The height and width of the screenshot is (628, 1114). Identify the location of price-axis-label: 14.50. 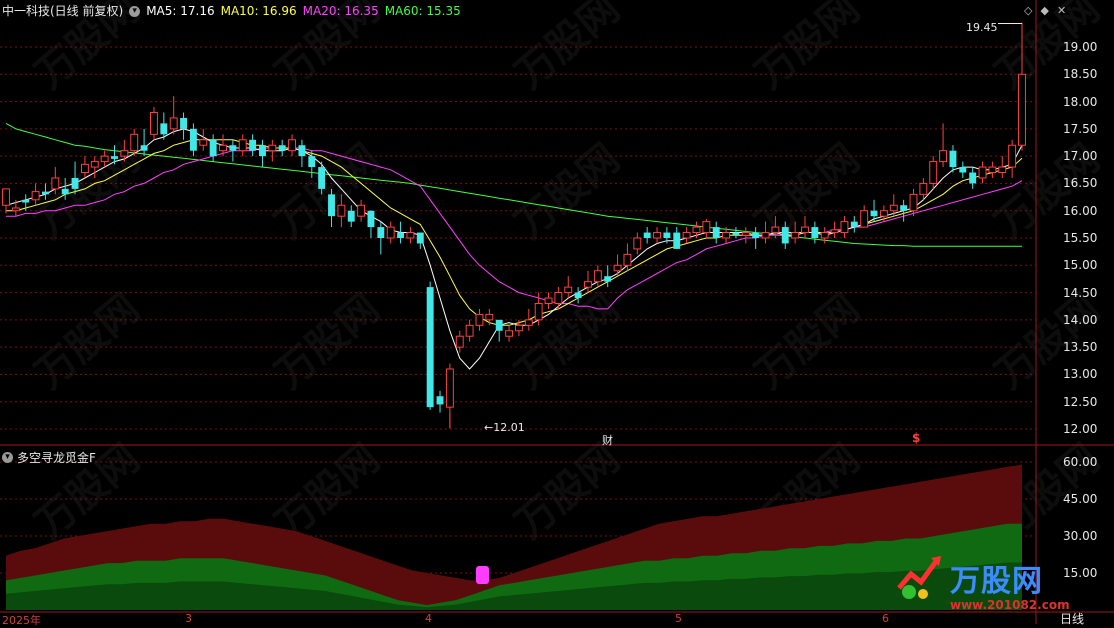
(1080, 292).